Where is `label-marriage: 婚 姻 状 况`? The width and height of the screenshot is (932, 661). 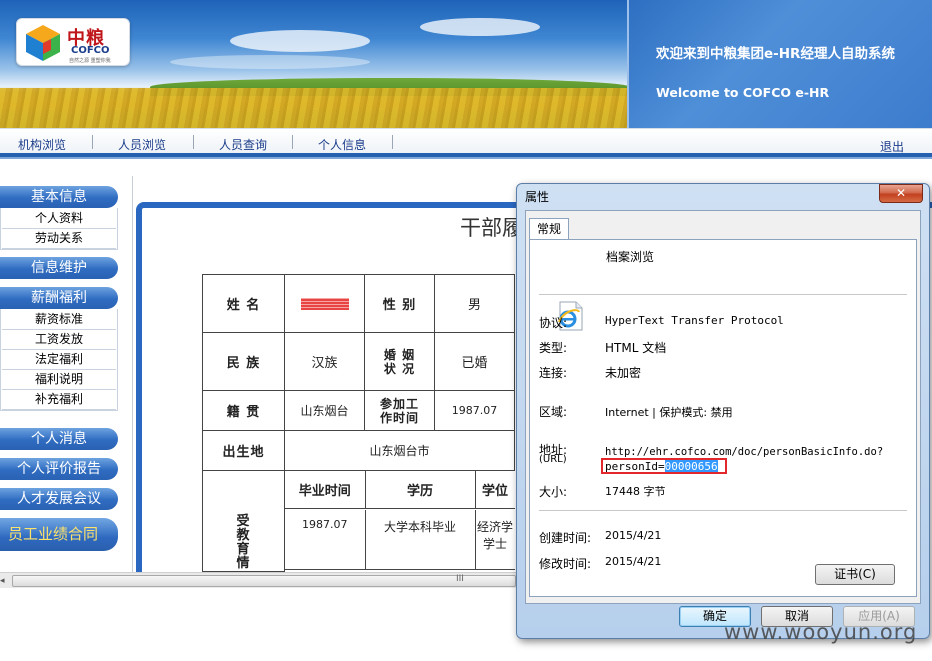 label-marriage: 婚 姻 状 况 is located at coordinates (399, 361).